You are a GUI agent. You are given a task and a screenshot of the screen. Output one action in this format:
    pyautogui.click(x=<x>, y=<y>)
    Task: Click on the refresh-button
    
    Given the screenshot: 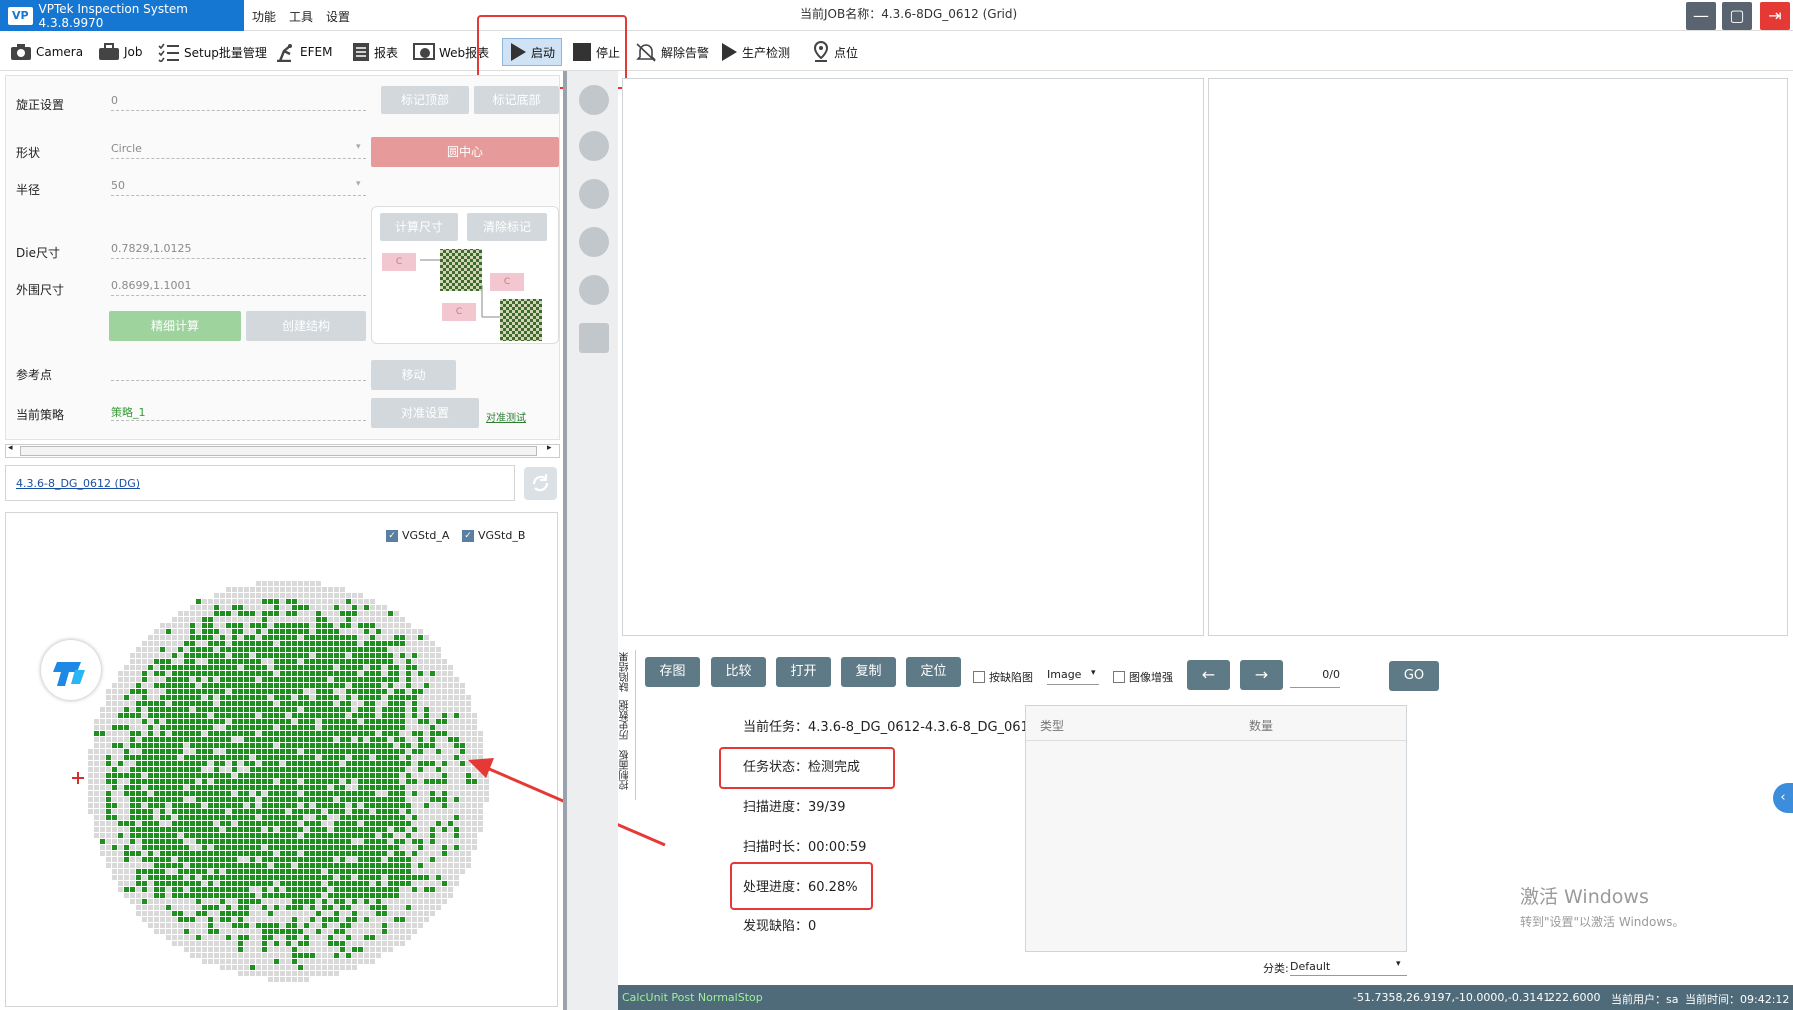 What is the action you would take?
    pyautogui.click(x=540, y=483)
    